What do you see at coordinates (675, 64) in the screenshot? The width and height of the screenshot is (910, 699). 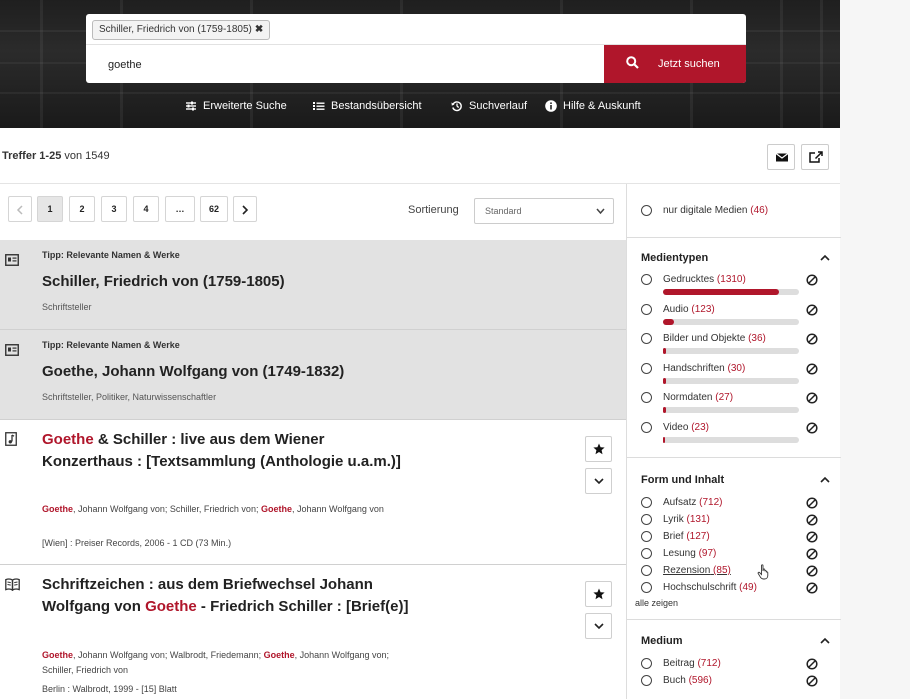 I see `search-button: Jetzt suchen` at bounding box center [675, 64].